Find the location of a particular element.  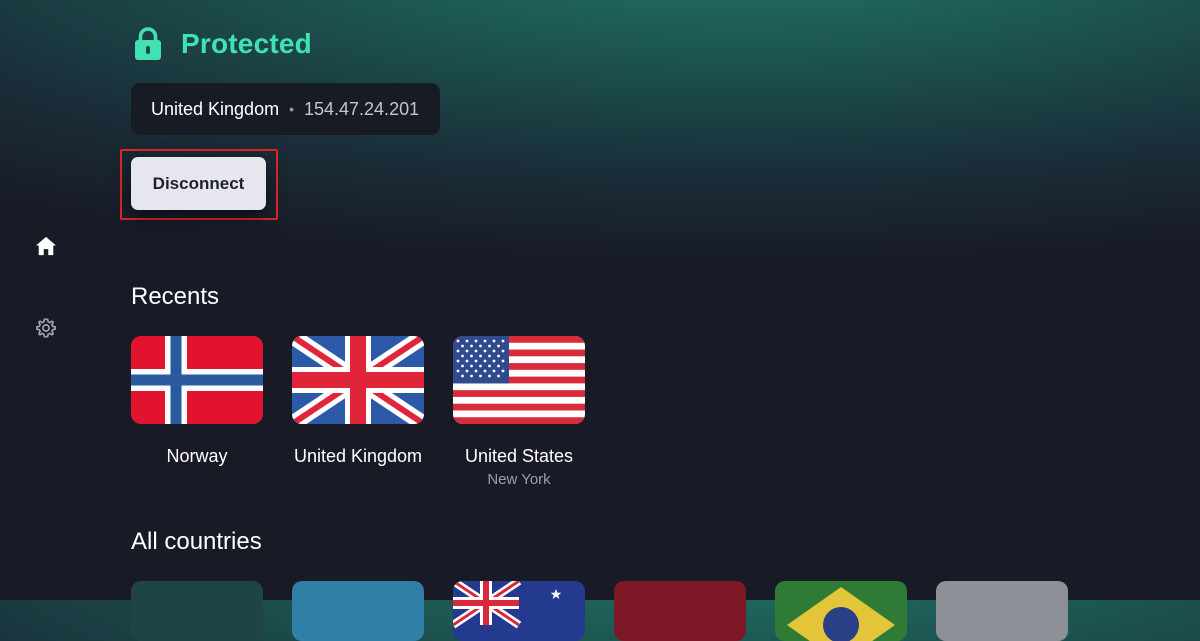

recent-name: United Kingdom is located at coordinates (358, 456).